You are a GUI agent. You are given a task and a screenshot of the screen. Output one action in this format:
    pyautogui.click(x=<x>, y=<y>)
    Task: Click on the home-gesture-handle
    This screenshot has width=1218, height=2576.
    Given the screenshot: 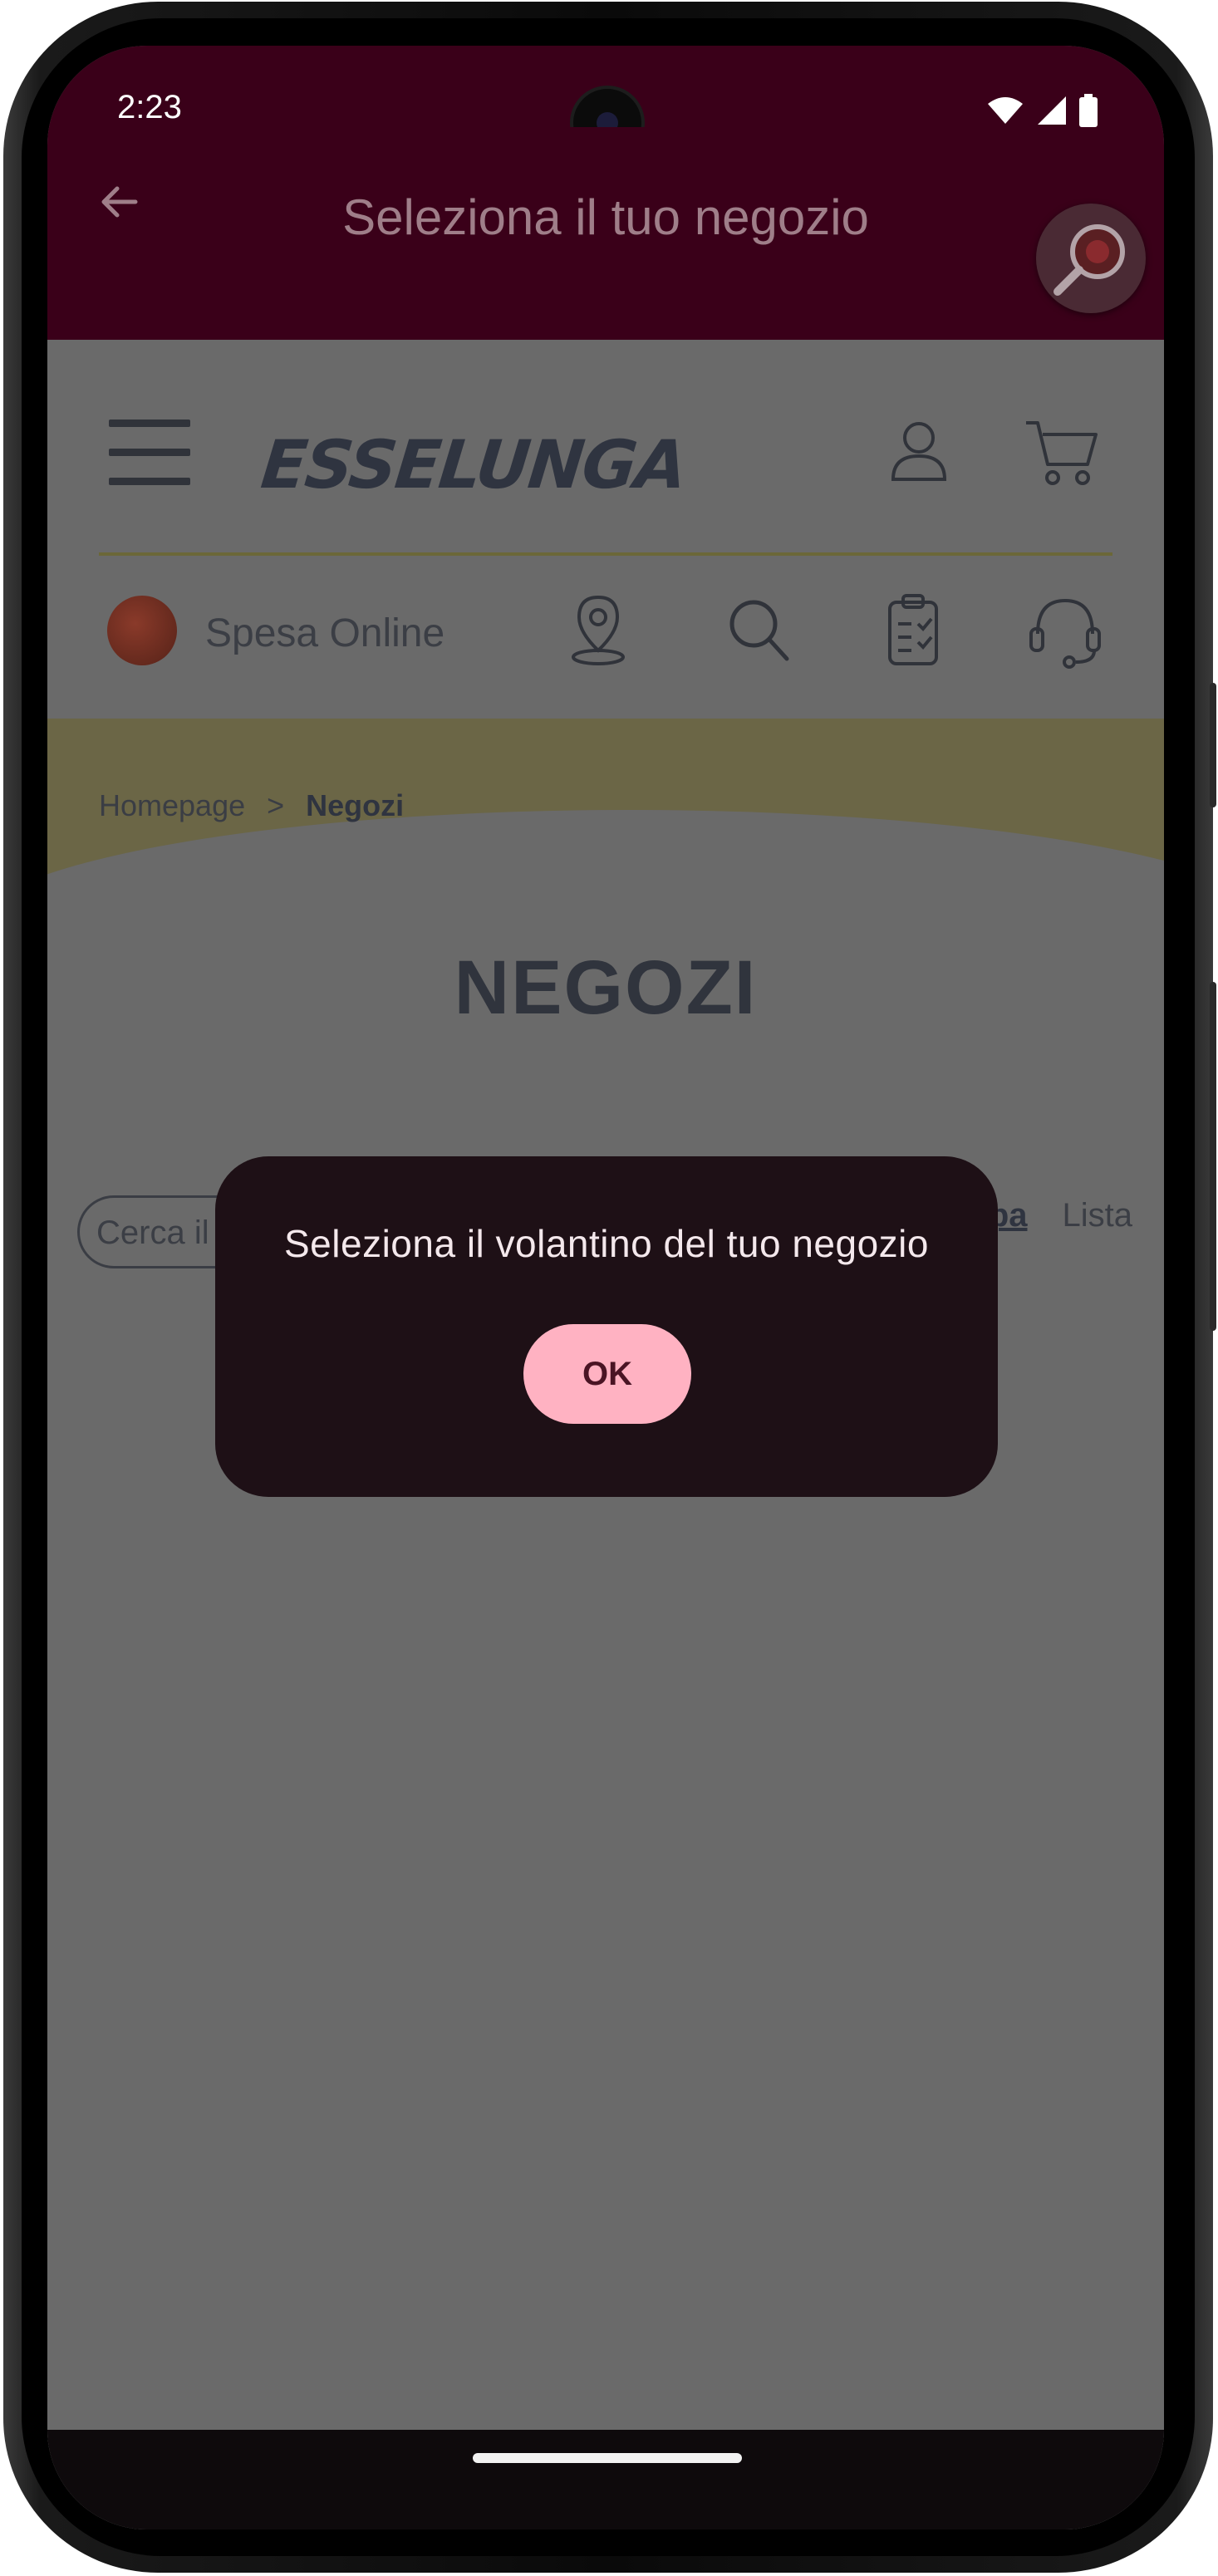 What is the action you would take?
    pyautogui.click(x=607, y=2458)
    